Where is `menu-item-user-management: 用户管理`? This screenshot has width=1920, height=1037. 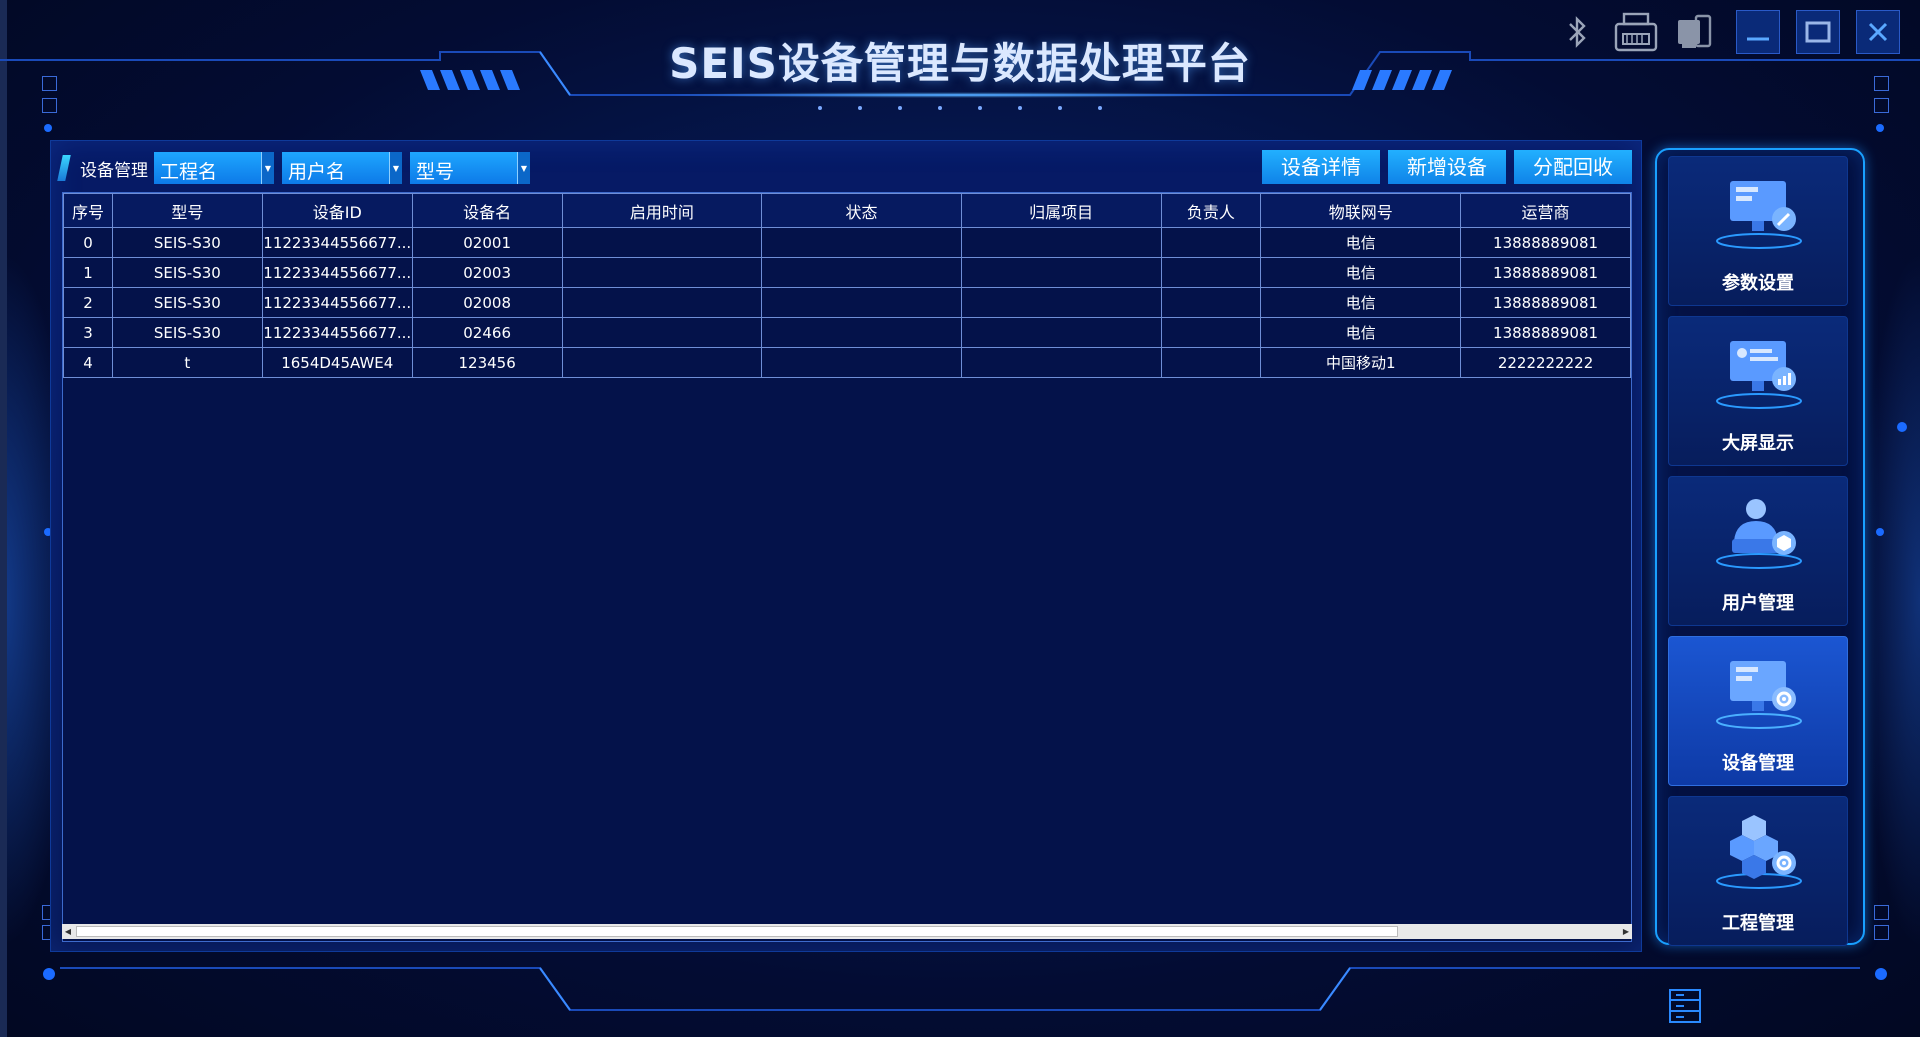
menu-item-user-management: 用户管理 is located at coordinates (1758, 551).